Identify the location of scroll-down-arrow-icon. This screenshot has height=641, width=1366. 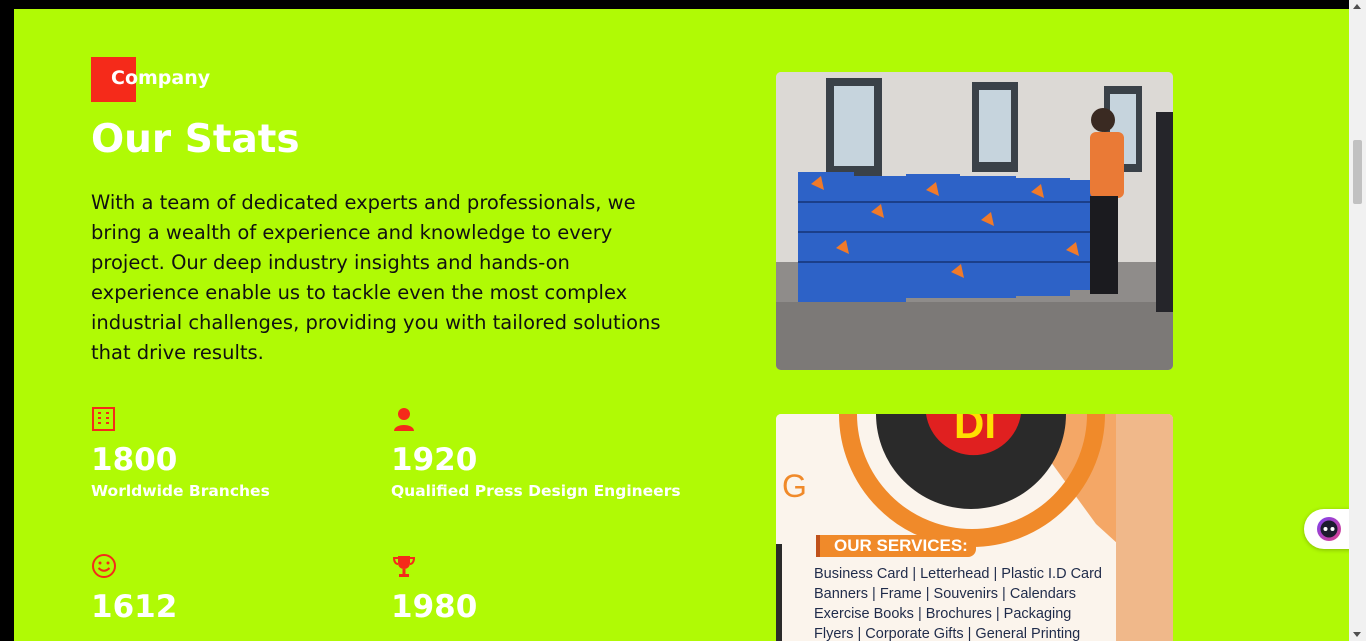
(1357, 634).